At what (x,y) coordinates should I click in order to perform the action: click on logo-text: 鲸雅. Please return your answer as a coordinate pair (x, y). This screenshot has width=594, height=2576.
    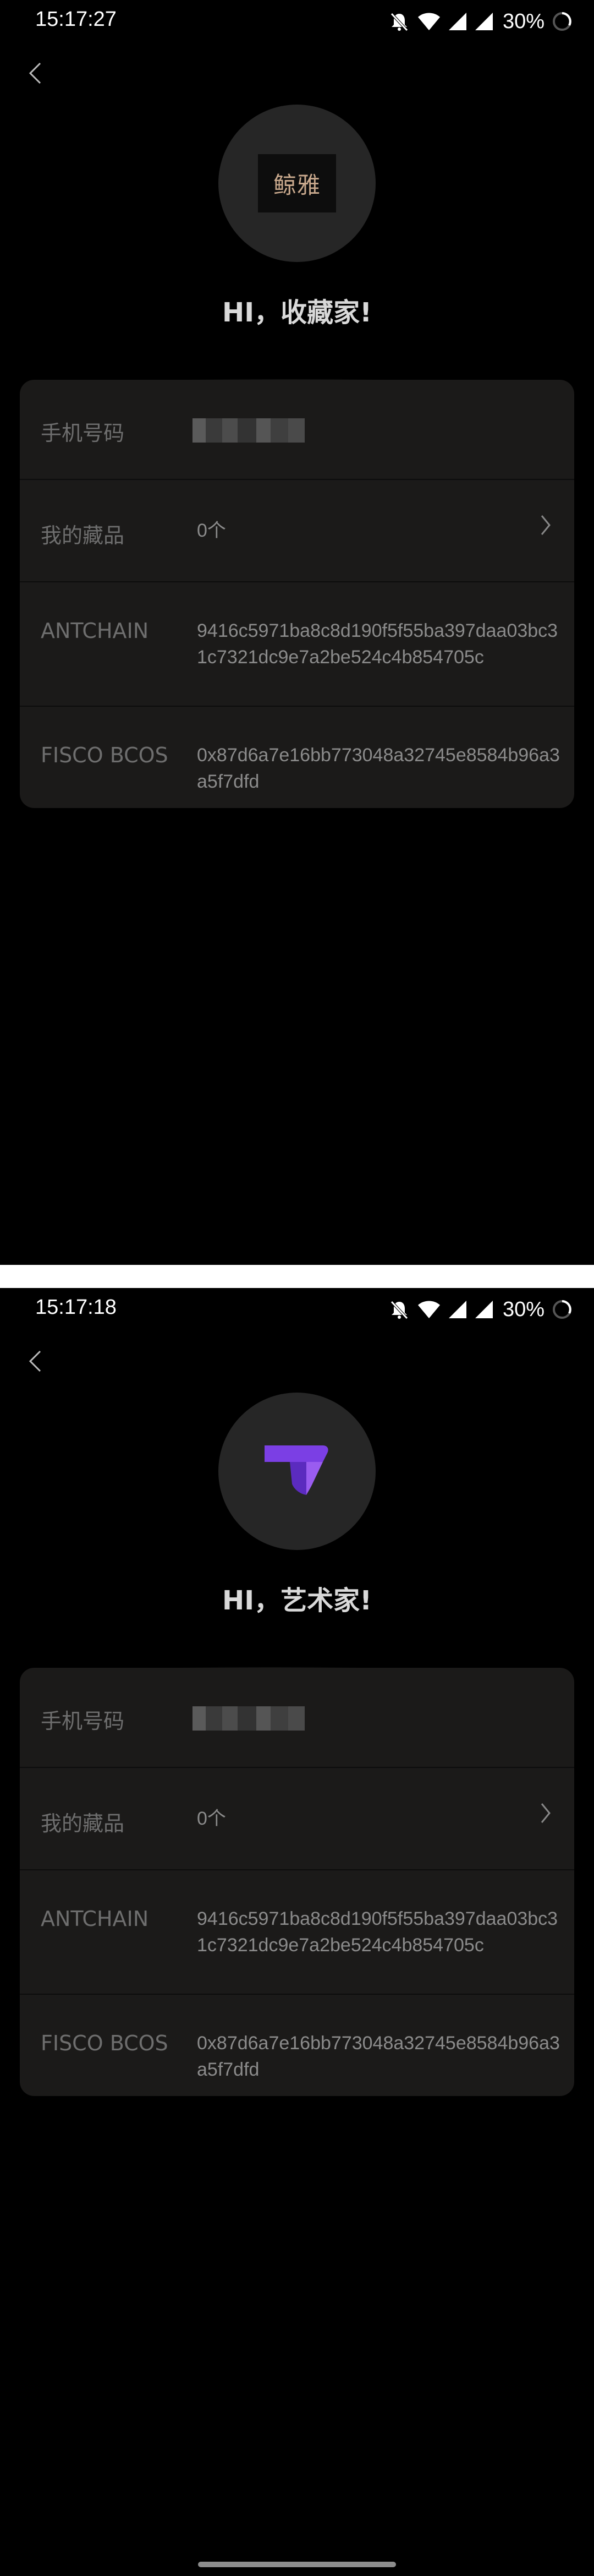
    Looking at the image, I should click on (297, 185).